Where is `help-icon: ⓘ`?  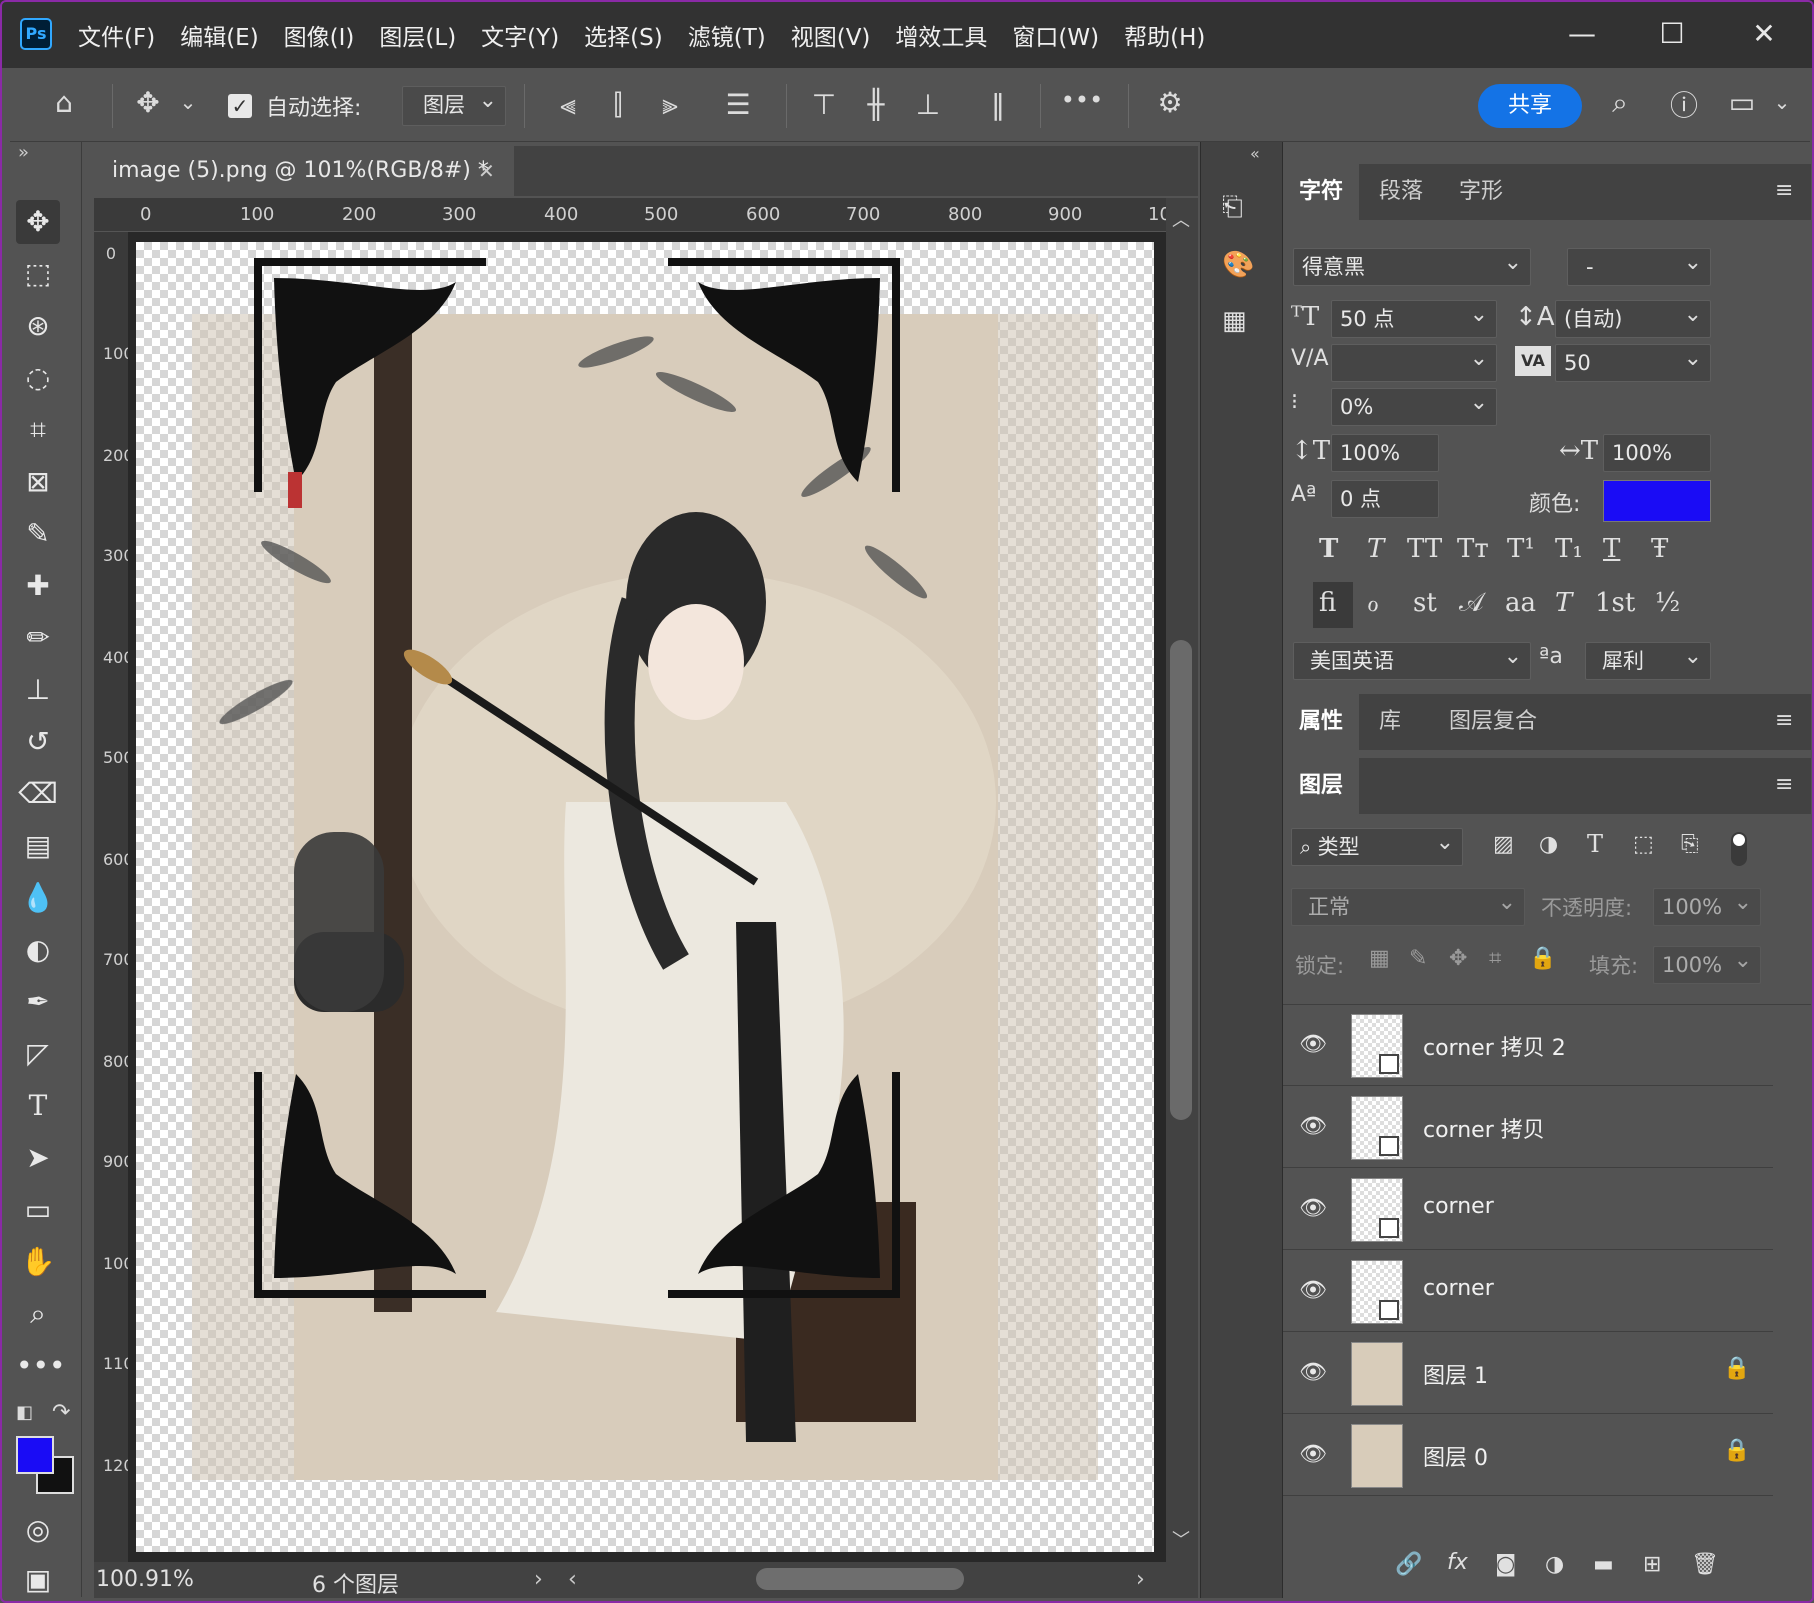
help-icon: ⓘ is located at coordinates (1684, 104).